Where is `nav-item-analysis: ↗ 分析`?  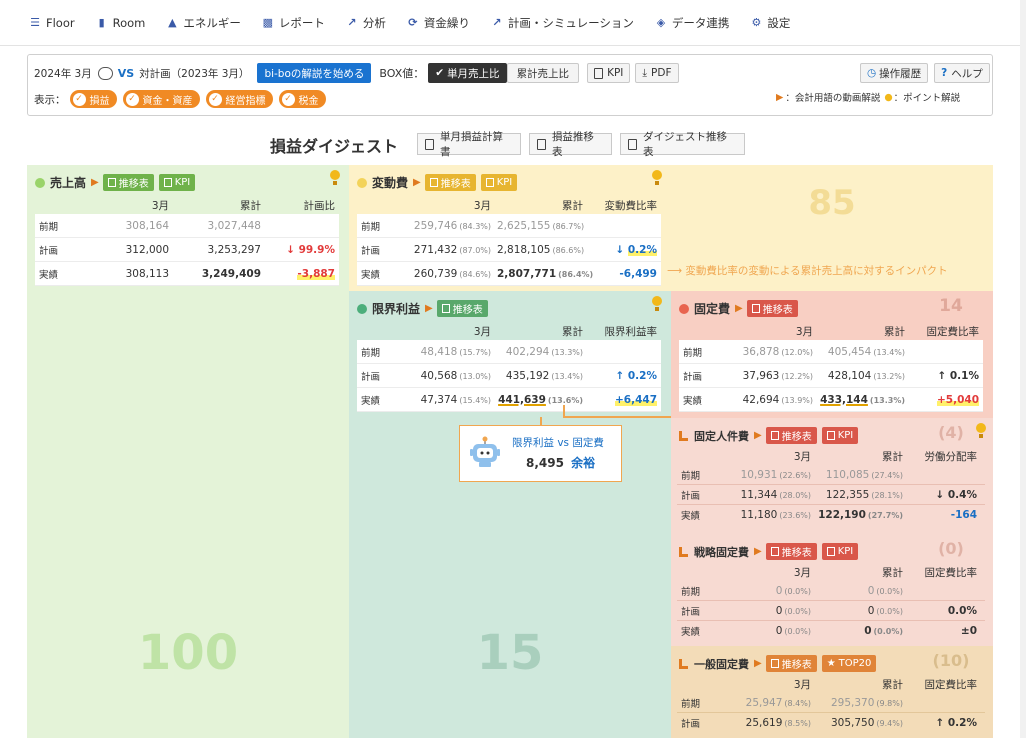 nav-item-analysis: ↗ 分析 is located at coordinates (365, 23).